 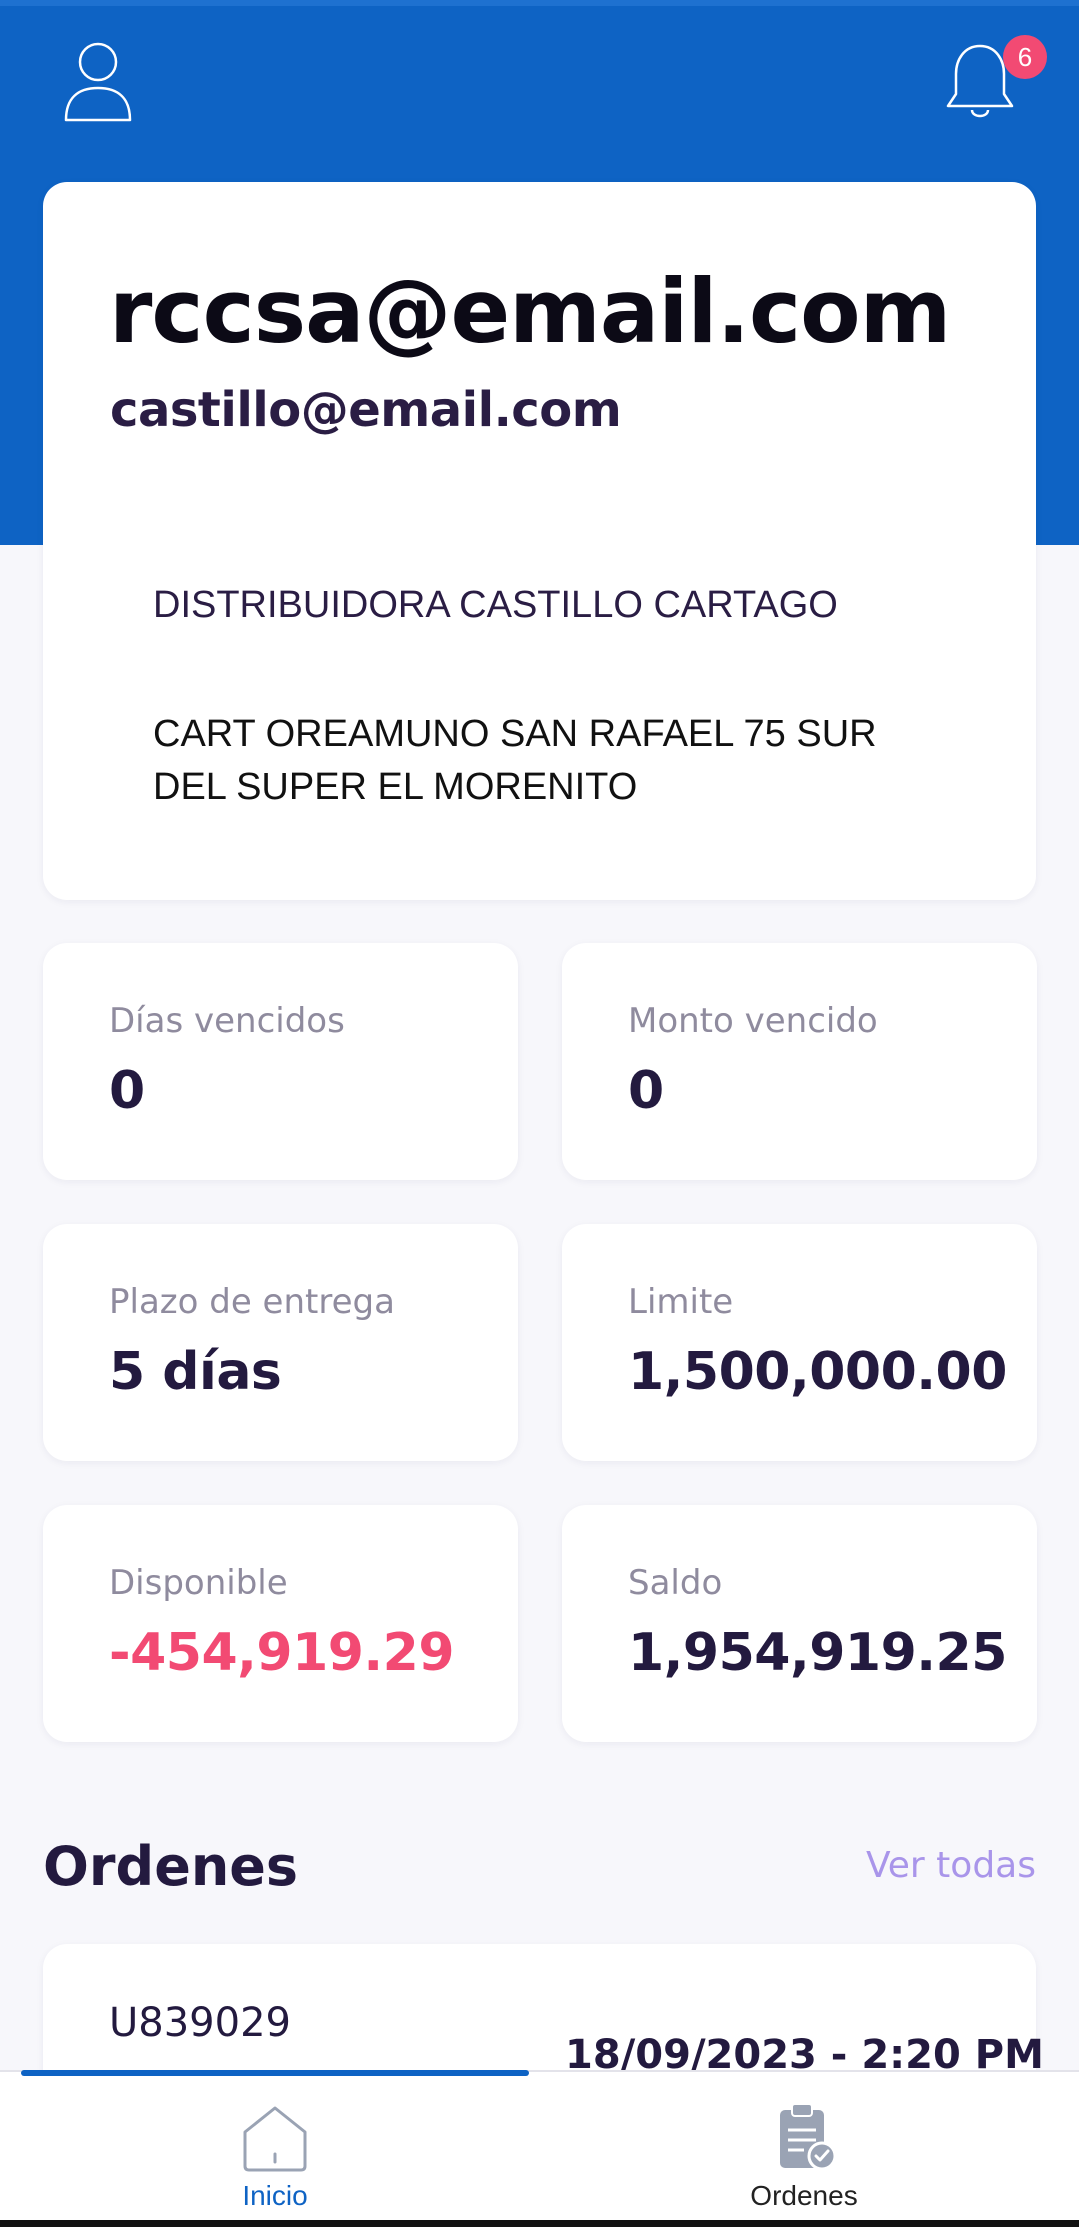 What do you see at coordinates (495, 605) in the screenshot?
I see `company-name: DISTRIBUIDORA CASTILLO CARTAGO` at bounding box center [495, 605].